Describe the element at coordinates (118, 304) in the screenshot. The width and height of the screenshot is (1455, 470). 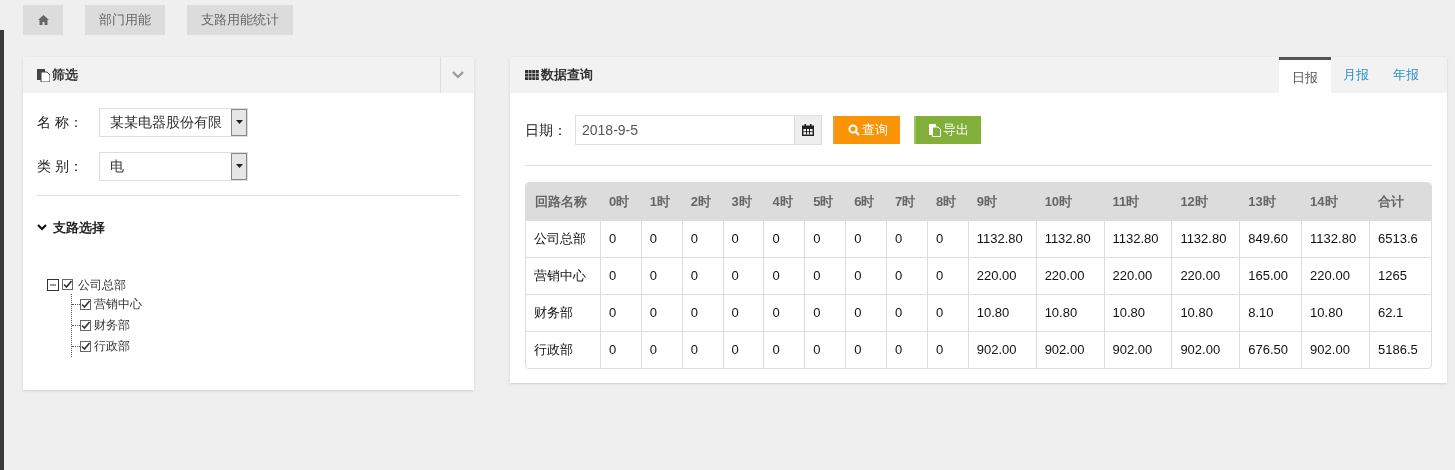
I see `tree-item: 营销中心` at that location.